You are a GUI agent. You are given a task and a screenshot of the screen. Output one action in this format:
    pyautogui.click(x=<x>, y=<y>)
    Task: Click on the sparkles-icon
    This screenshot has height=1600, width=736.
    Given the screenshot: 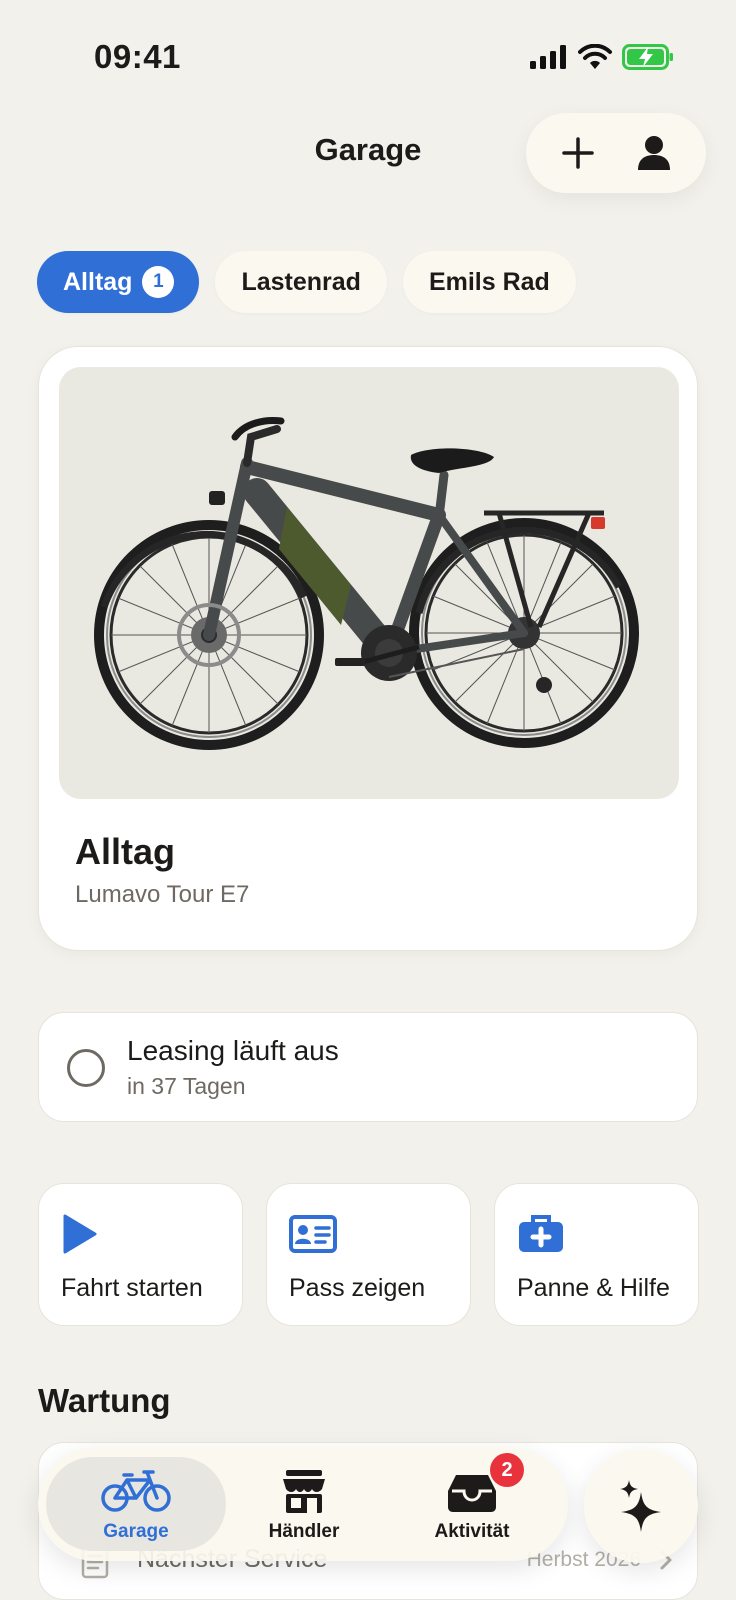 What is the action you would take?
    pyautogui.click(x=640, y=1506)
    